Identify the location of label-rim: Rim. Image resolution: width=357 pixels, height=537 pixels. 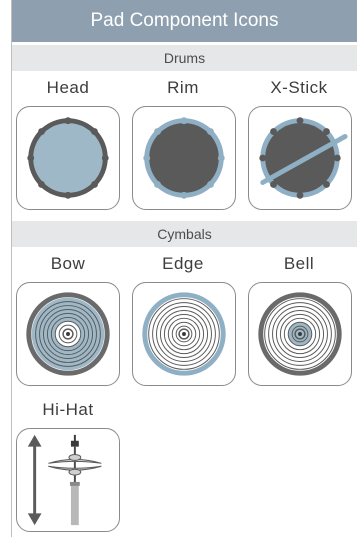
(183, 87).